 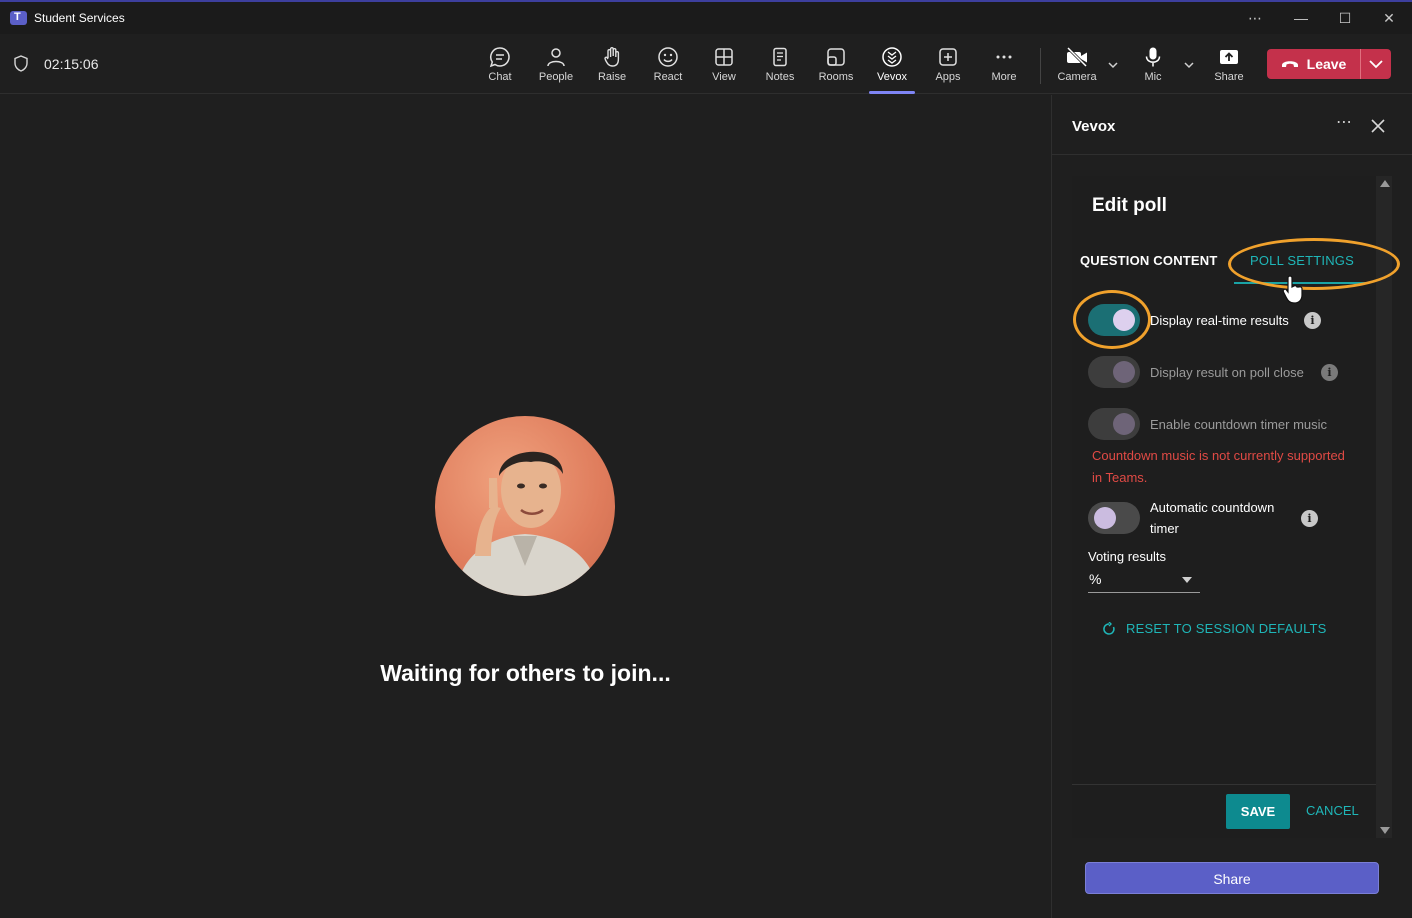 What do you see at coordinates (724, 77) in the screenshot?
I see `view-label: View` at bounding box center [724, 77].